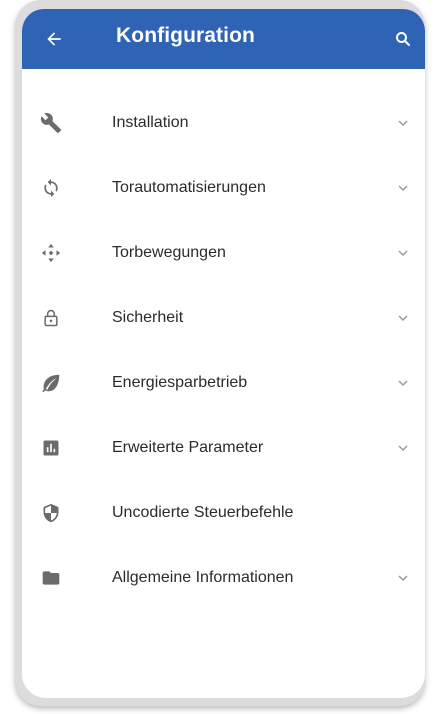 The width and height of the screenshot is (437, 714). I want to click on menu-item-label: Torbewegungen, so click(169, 252).